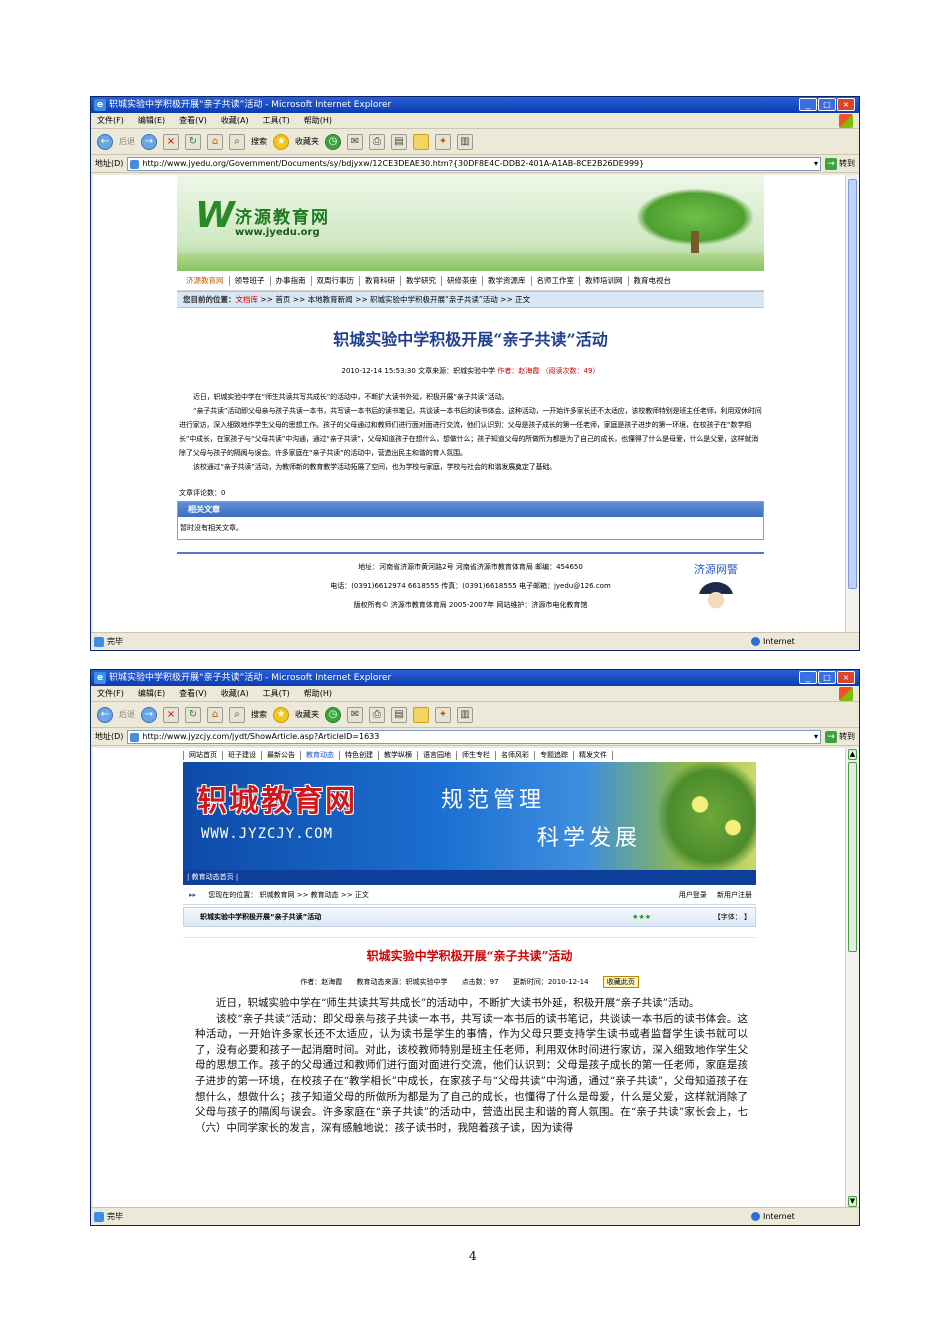 This screenshot has height=1344, width=950. Describe the element at coordinates (437, 755) in the screenshot. I see `nav-item: 语言园地` at that location.